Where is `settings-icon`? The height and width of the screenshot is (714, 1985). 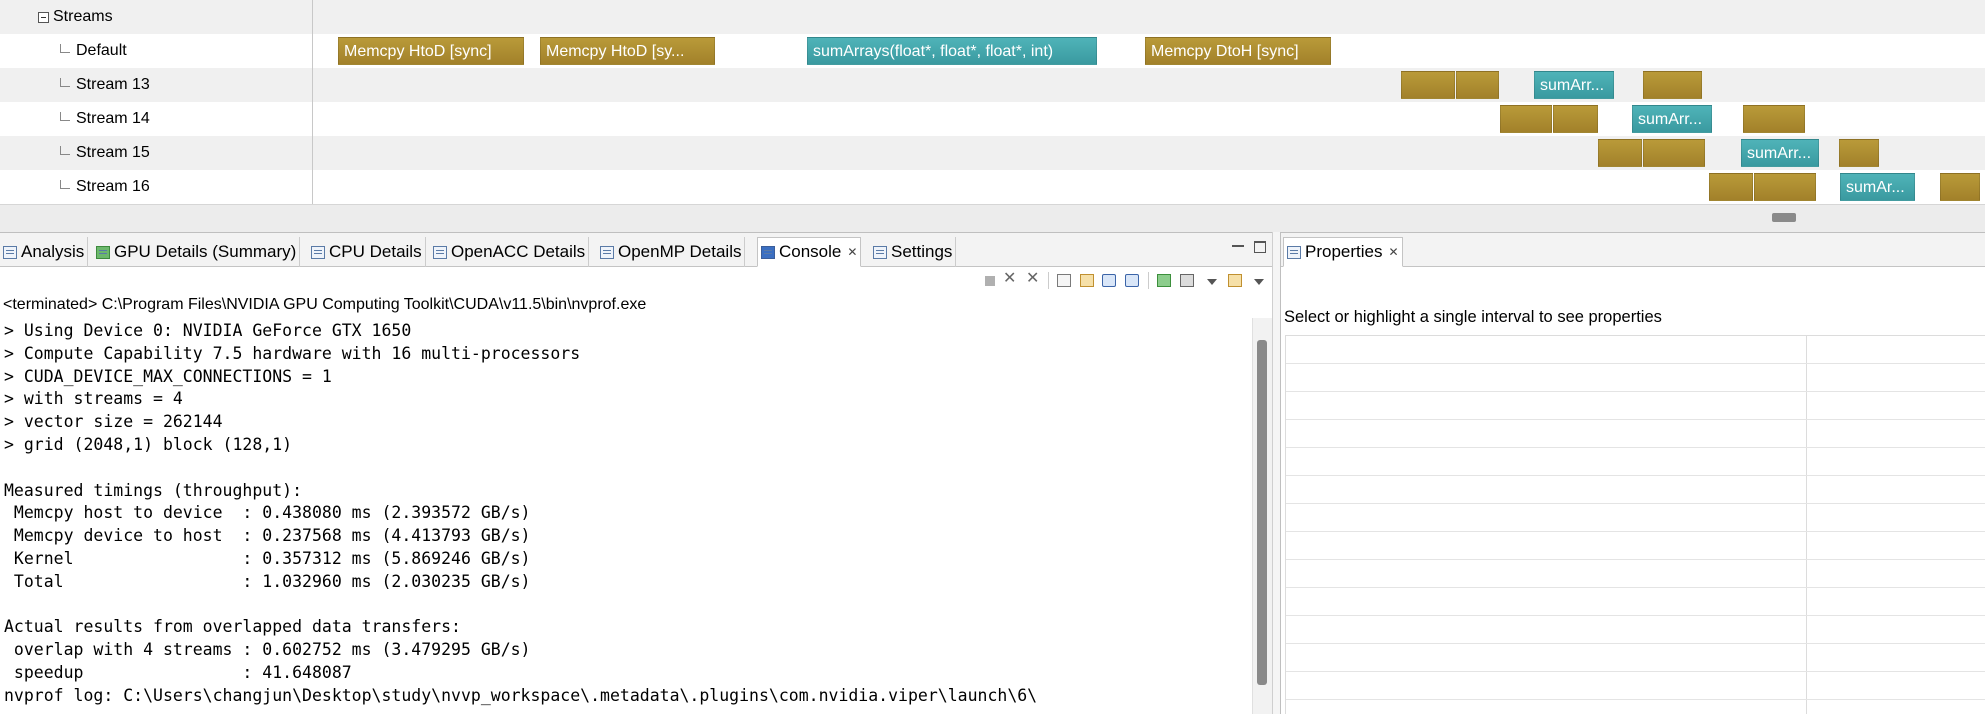 settings-icon is located at coordinates (880, 252).